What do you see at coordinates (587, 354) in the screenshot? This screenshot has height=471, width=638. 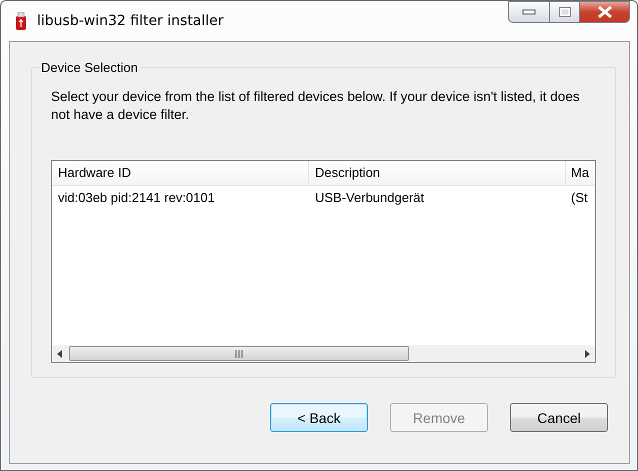 I see `right-arrow-icon` at bounding box center [587, 354].